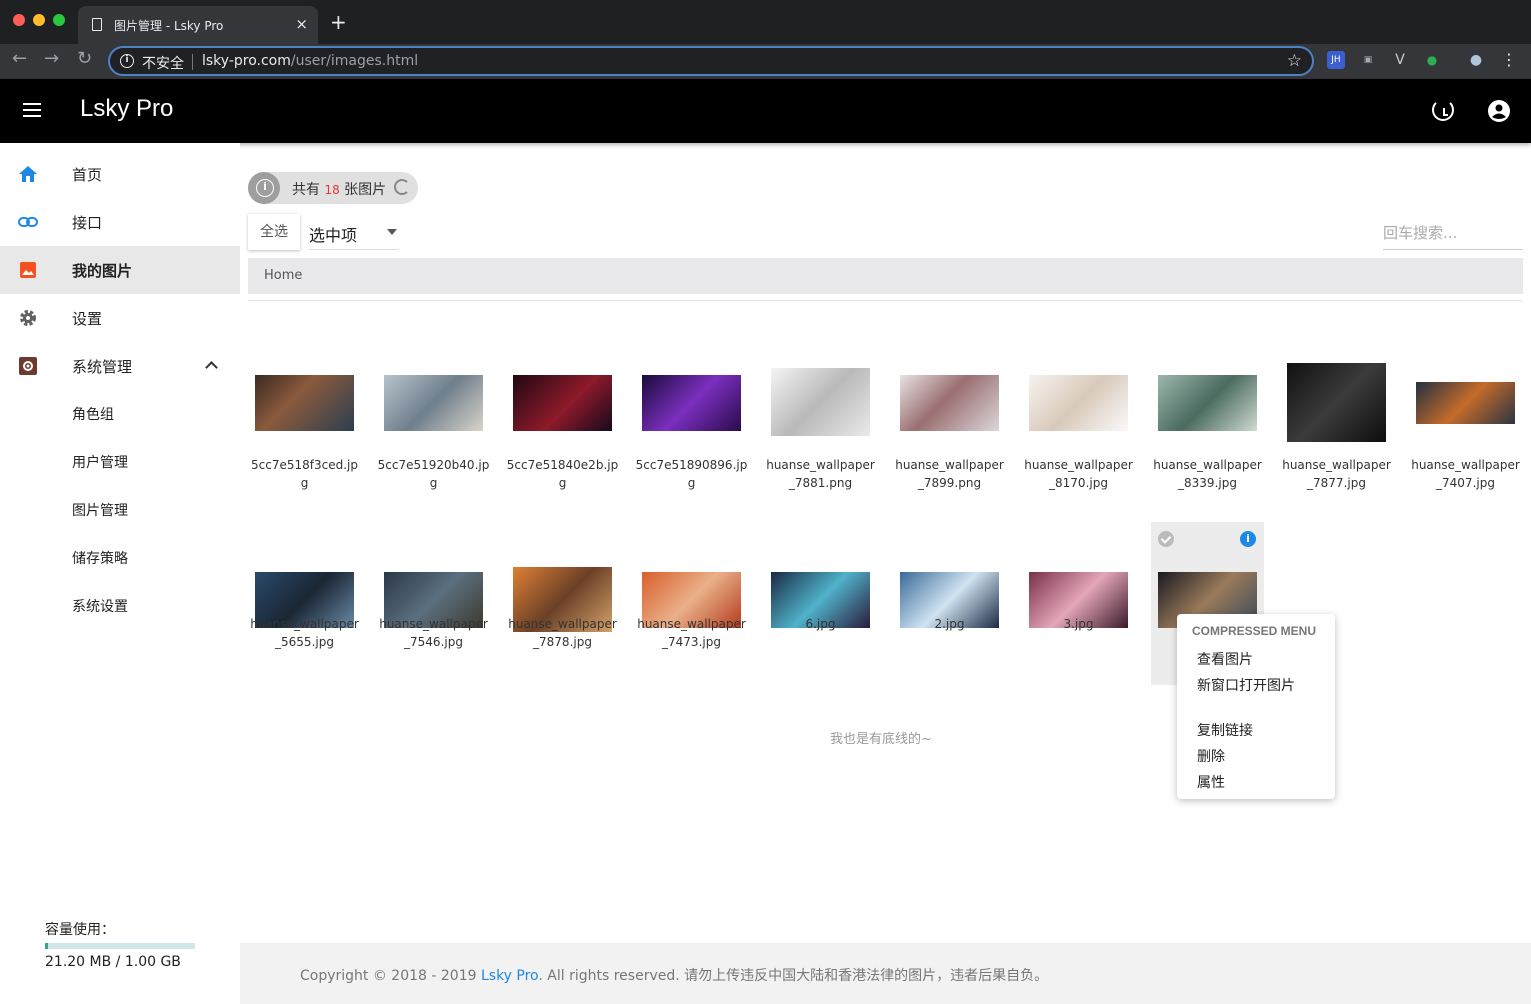  What do you see at coordinates (1225, 730) in the screenshot?
I see `menu-item-copy-link: 复制链接` at bounding box center [1225, 730].